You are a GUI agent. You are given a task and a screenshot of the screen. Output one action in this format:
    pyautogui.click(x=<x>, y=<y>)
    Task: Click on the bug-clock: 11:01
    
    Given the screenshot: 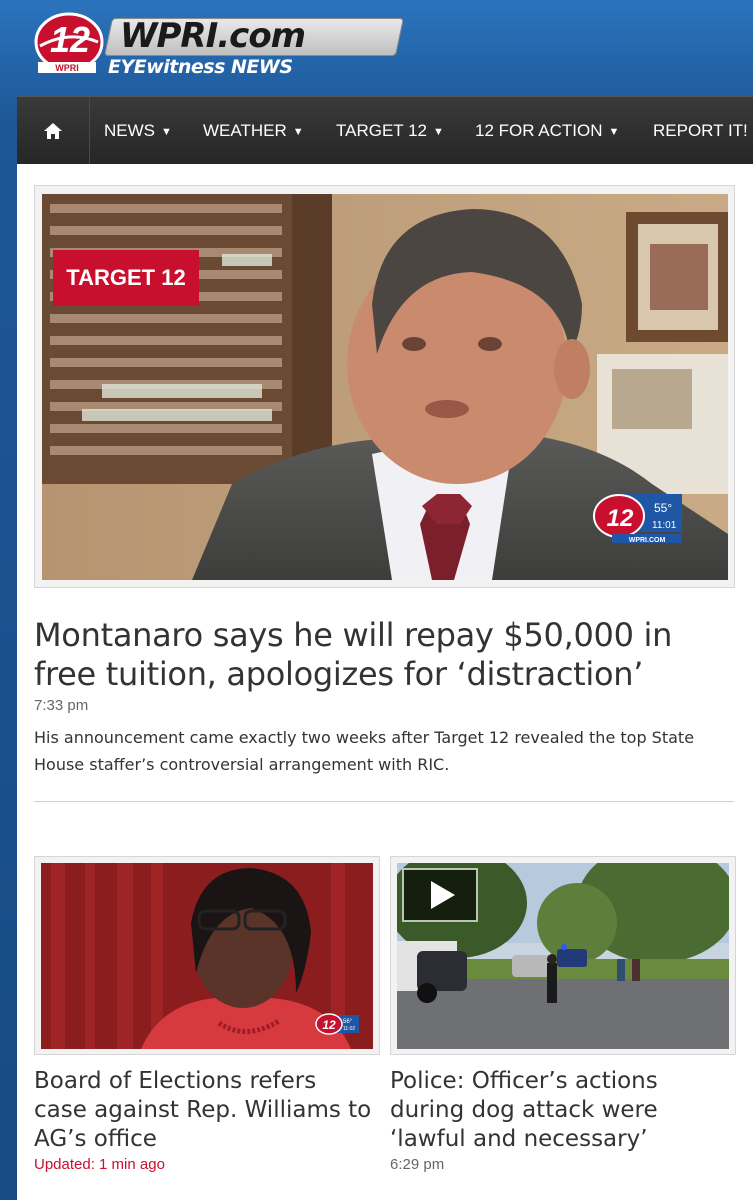 What is the action you would take?
    pyautogui.click(x=664, y=525)
    